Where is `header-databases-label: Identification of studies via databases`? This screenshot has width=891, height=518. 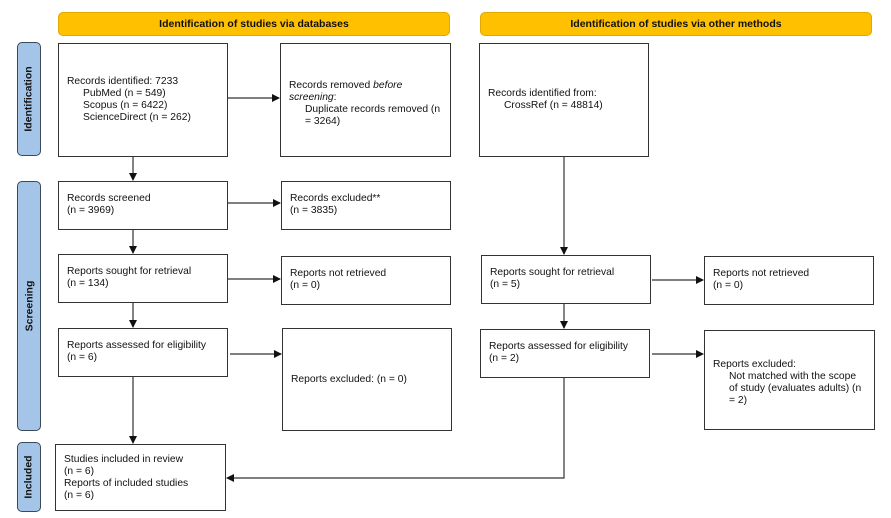 header-databases-label: Identification of studies via databases is located at coordinates (254, 24).